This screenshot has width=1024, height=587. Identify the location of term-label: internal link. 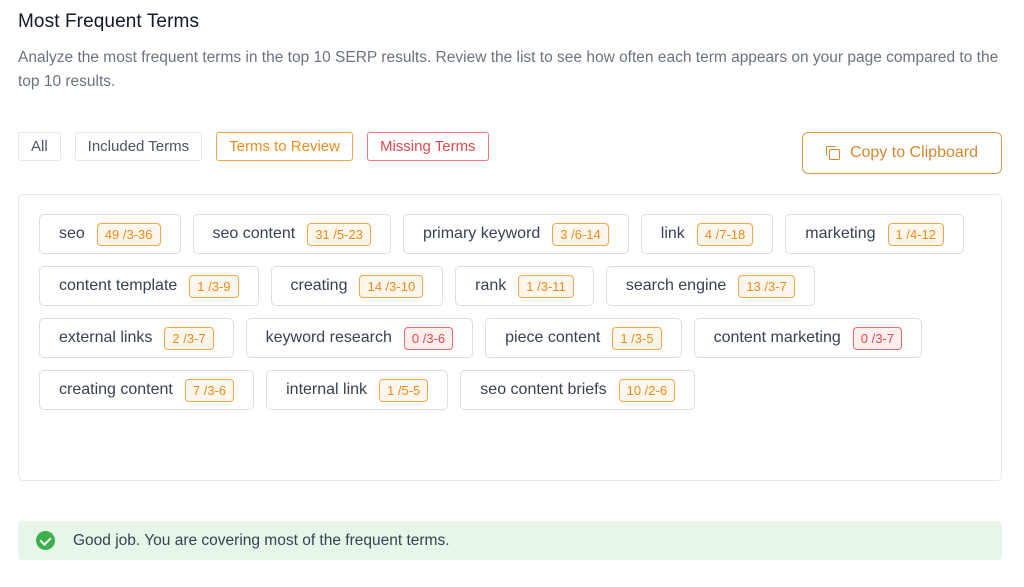
(327, 389).